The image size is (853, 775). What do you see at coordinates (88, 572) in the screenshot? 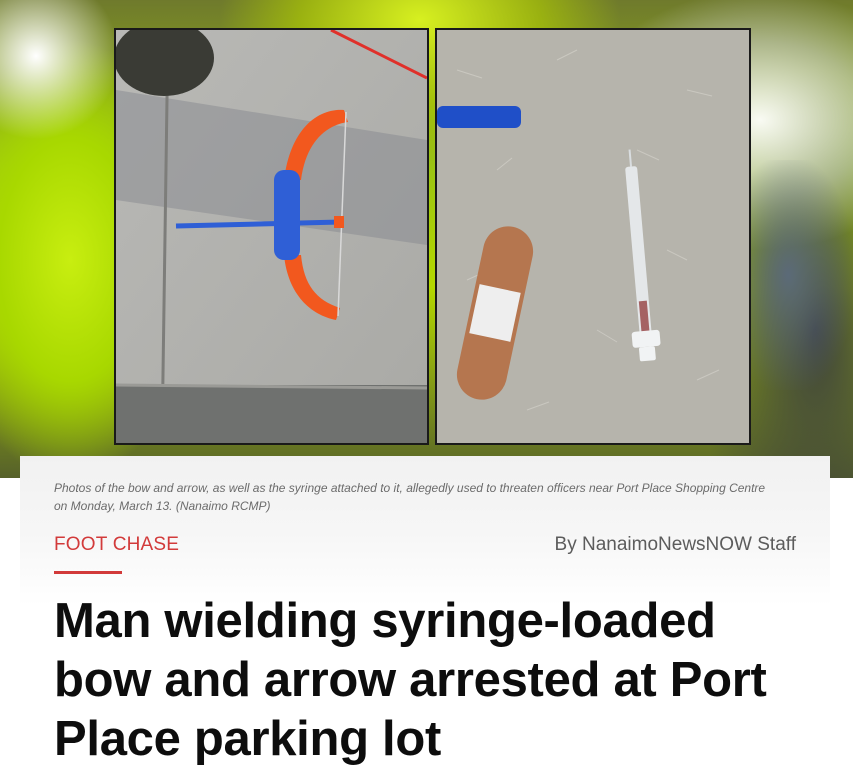
I see `category-underline` at bounding box center [88, 572].